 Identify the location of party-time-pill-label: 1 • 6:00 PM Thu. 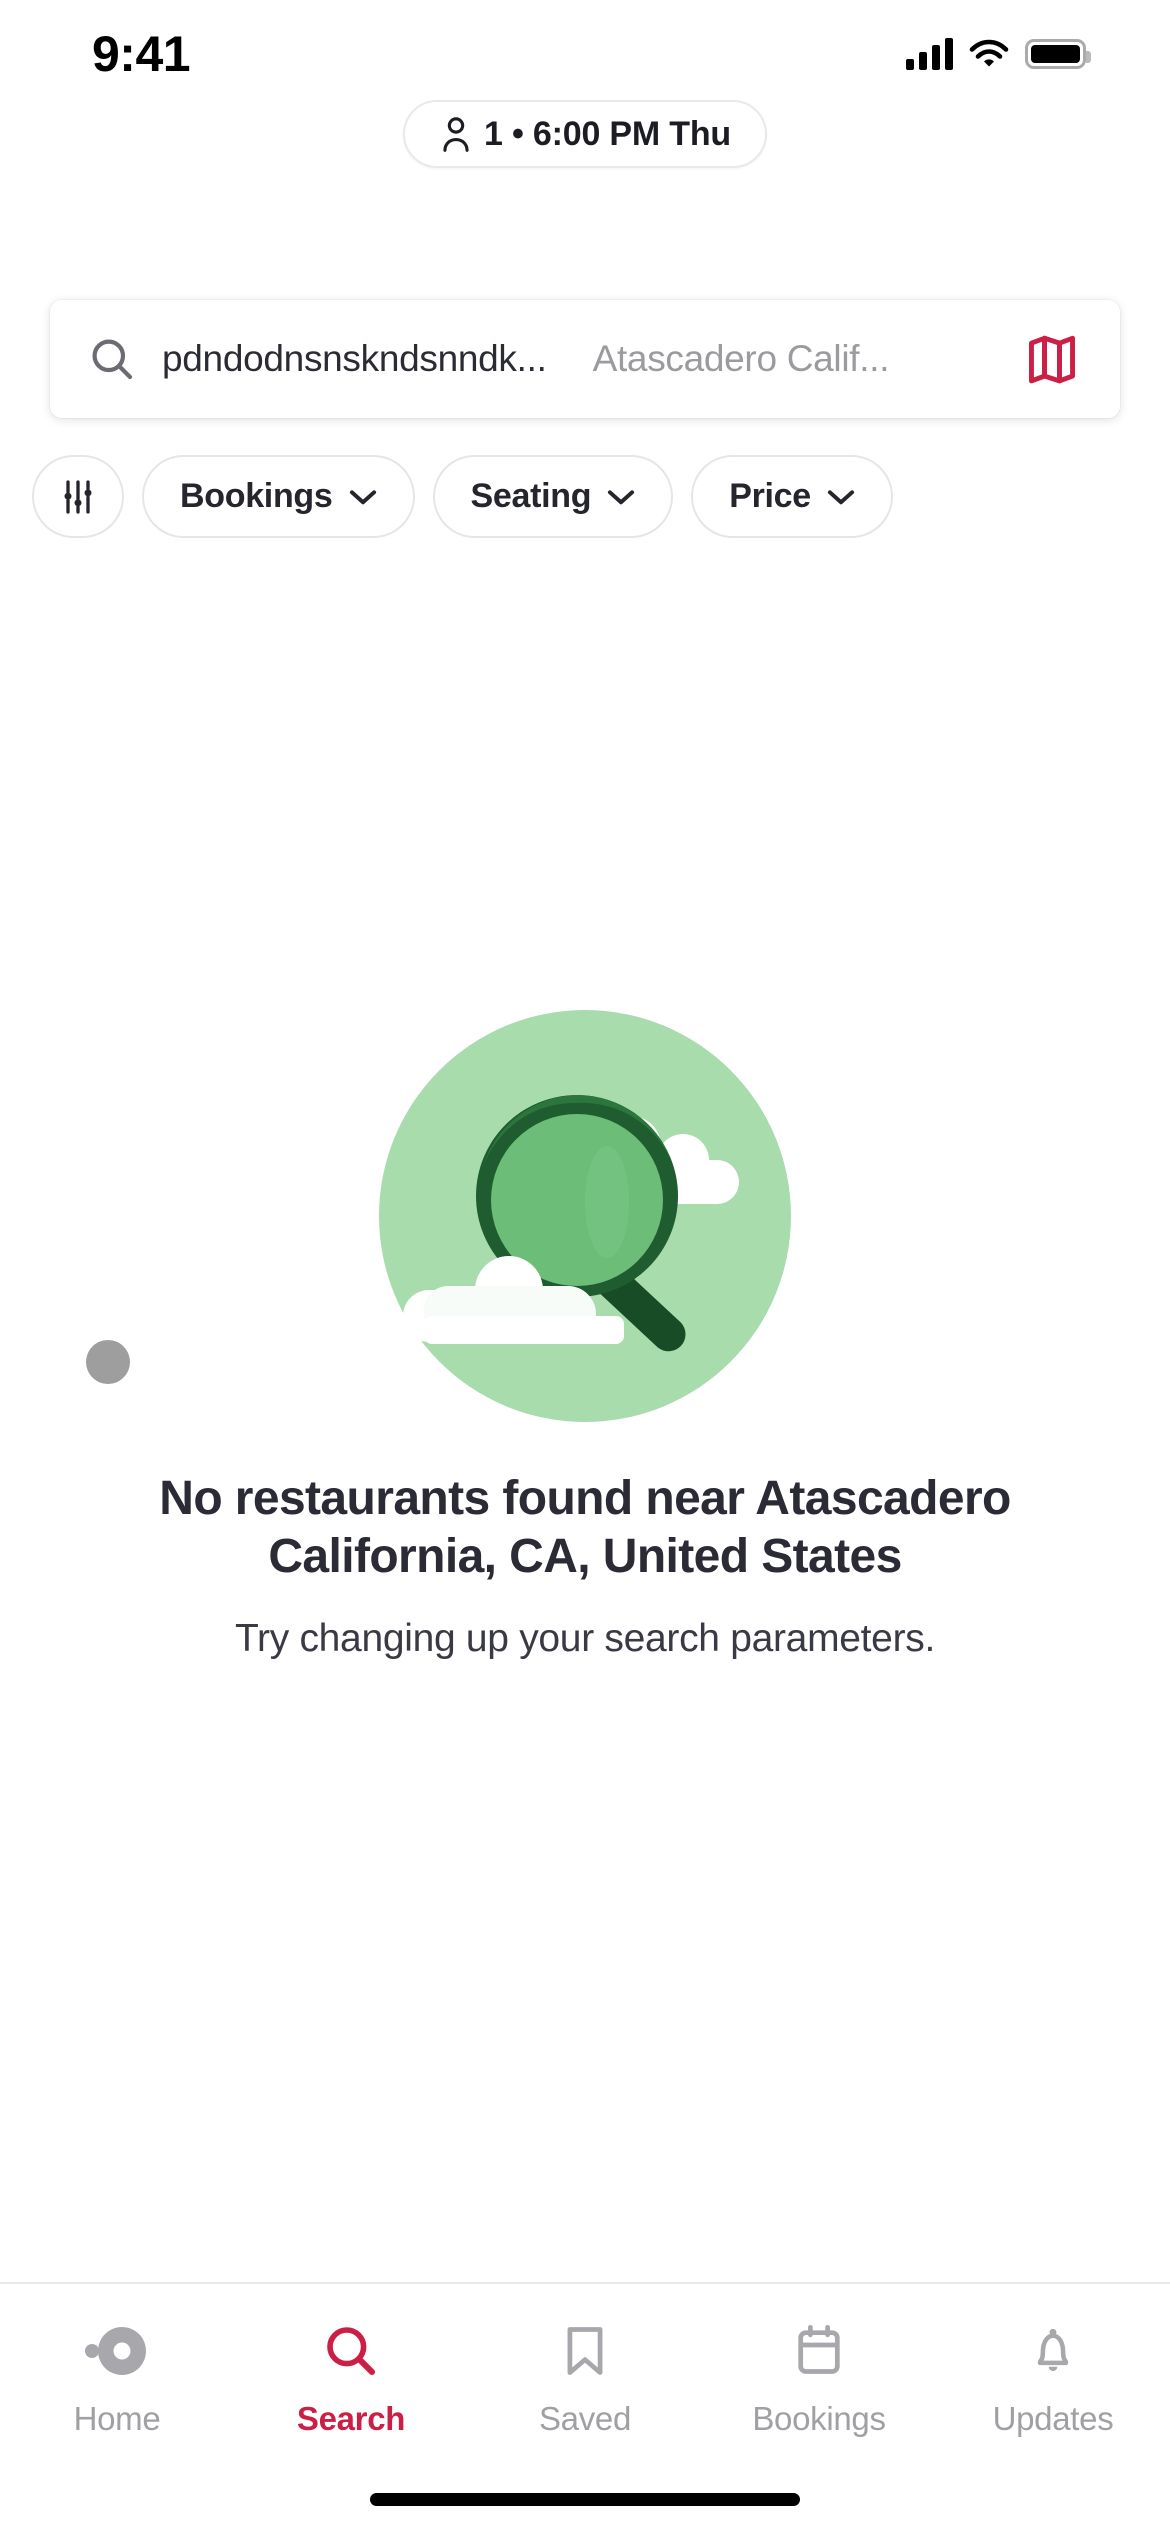
(607, 133).